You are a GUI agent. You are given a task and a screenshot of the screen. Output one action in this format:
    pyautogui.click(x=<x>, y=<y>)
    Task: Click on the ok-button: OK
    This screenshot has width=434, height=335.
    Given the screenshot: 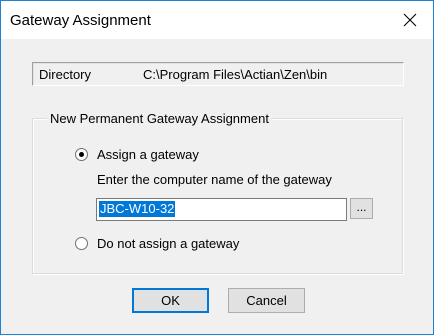 What is the action you would take?
    pyautogui.click(x=170, y=300)
    